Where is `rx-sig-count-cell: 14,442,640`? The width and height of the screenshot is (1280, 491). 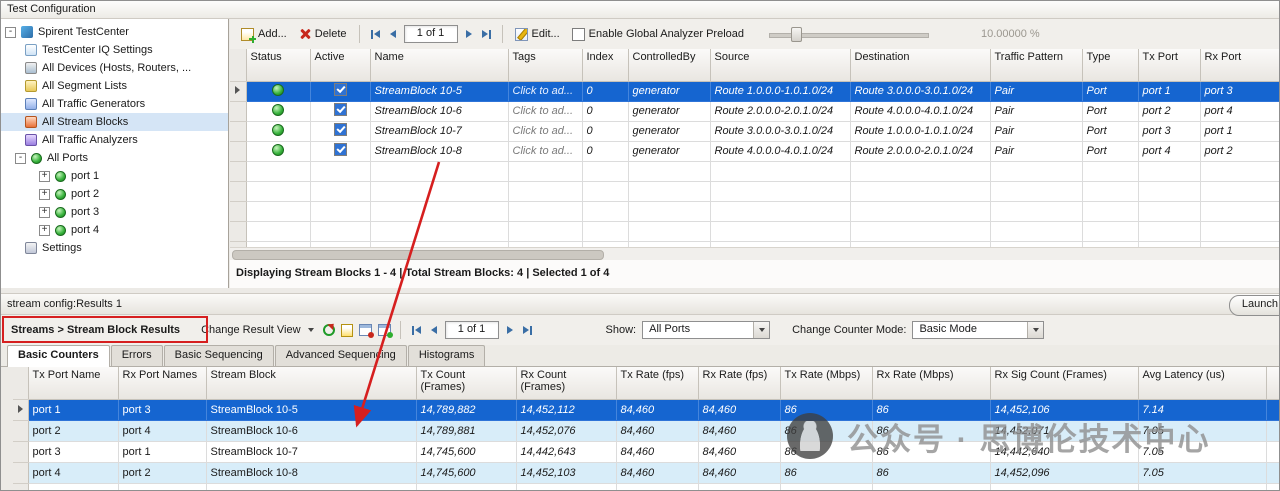 rx-sig-count-cell: 14,442,640 is located at coordinates (1064, 452).